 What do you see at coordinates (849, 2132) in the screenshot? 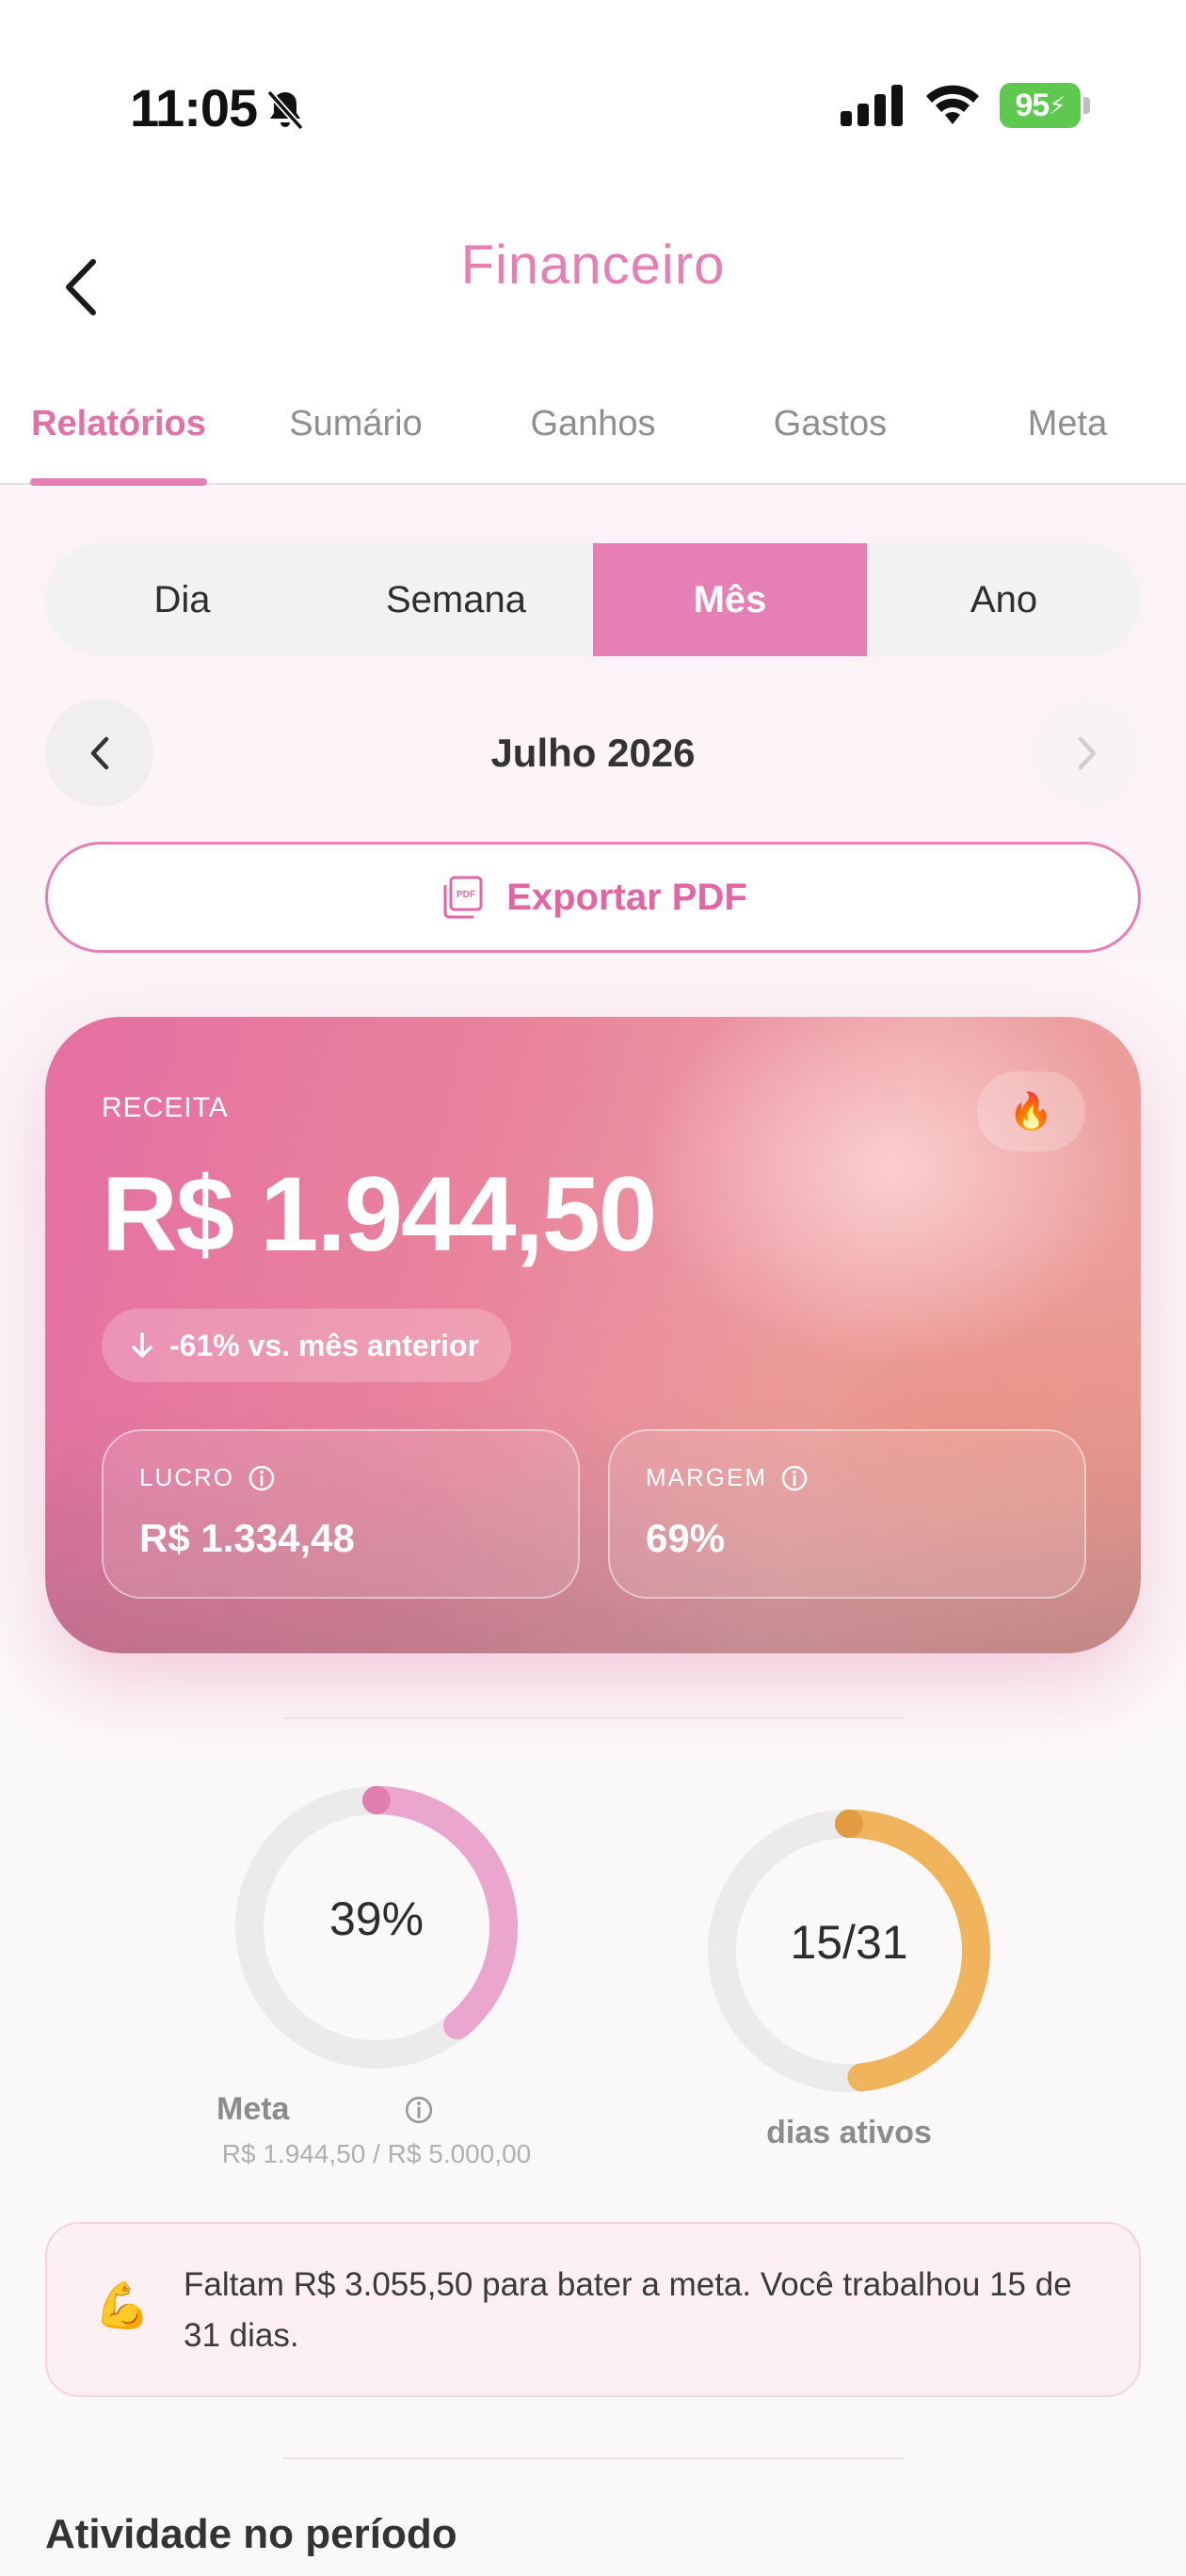
I see `active-days-caption: dias ativos` at bounding box center [849, 2132].